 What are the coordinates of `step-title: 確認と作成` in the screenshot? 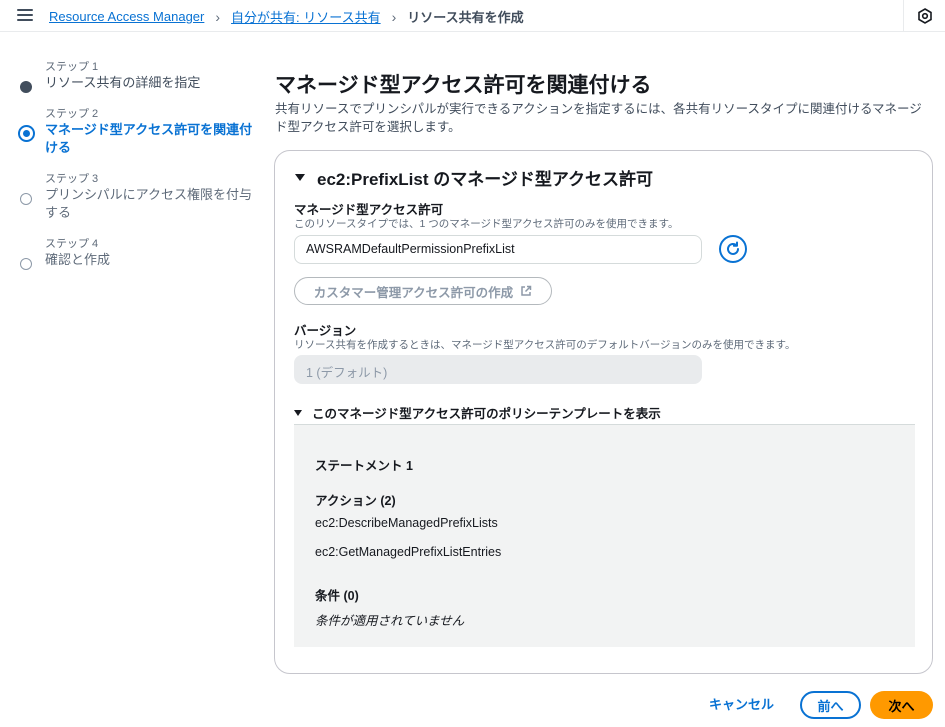 It's located at (78, 259).